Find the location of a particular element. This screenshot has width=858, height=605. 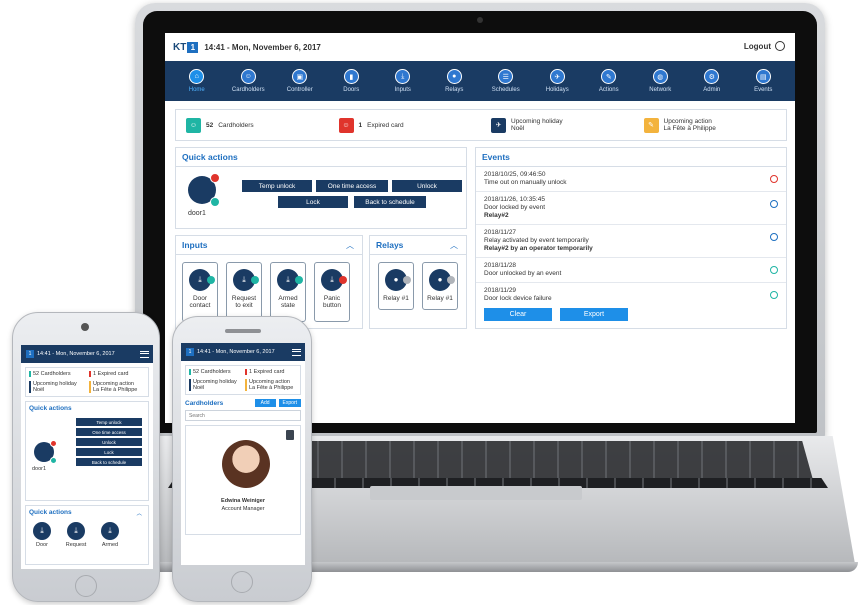

event-date: 2018/11/28 is located at coordinates (500, 265).